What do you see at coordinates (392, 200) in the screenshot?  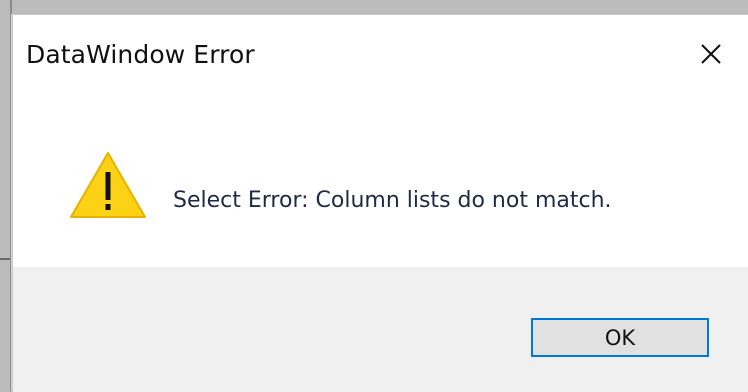 I see `error-message: Select Error: Column lists do not match.` at bounding box center [392, 200].